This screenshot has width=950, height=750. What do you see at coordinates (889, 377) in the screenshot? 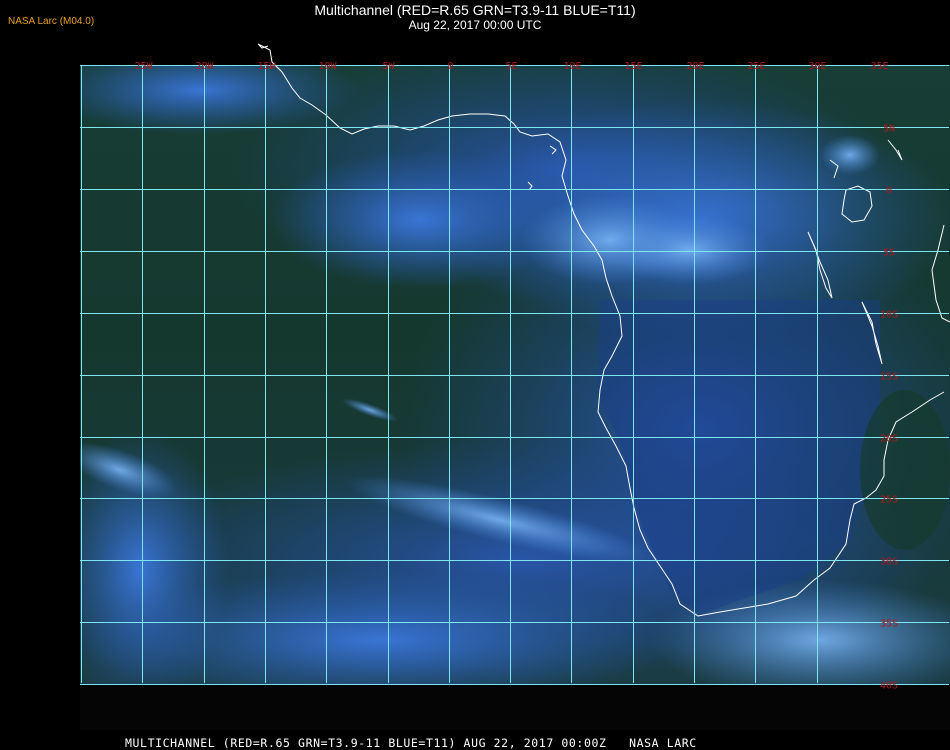
I see `latitude-label: 15S` at bounding box center [889, 377].